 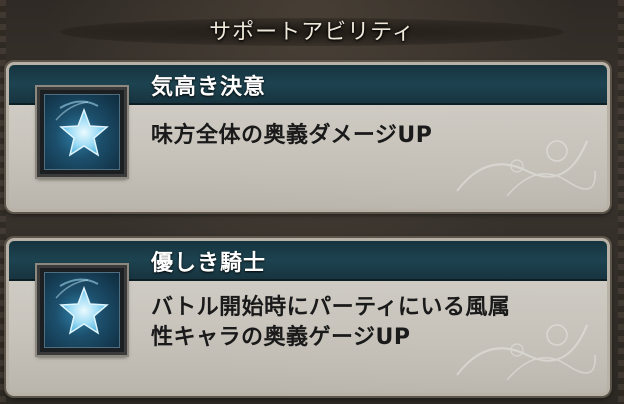 What do you see at coordinates (621, 202) in the screenshot?
I see `background-border-right` at bounding box center [621, 202].